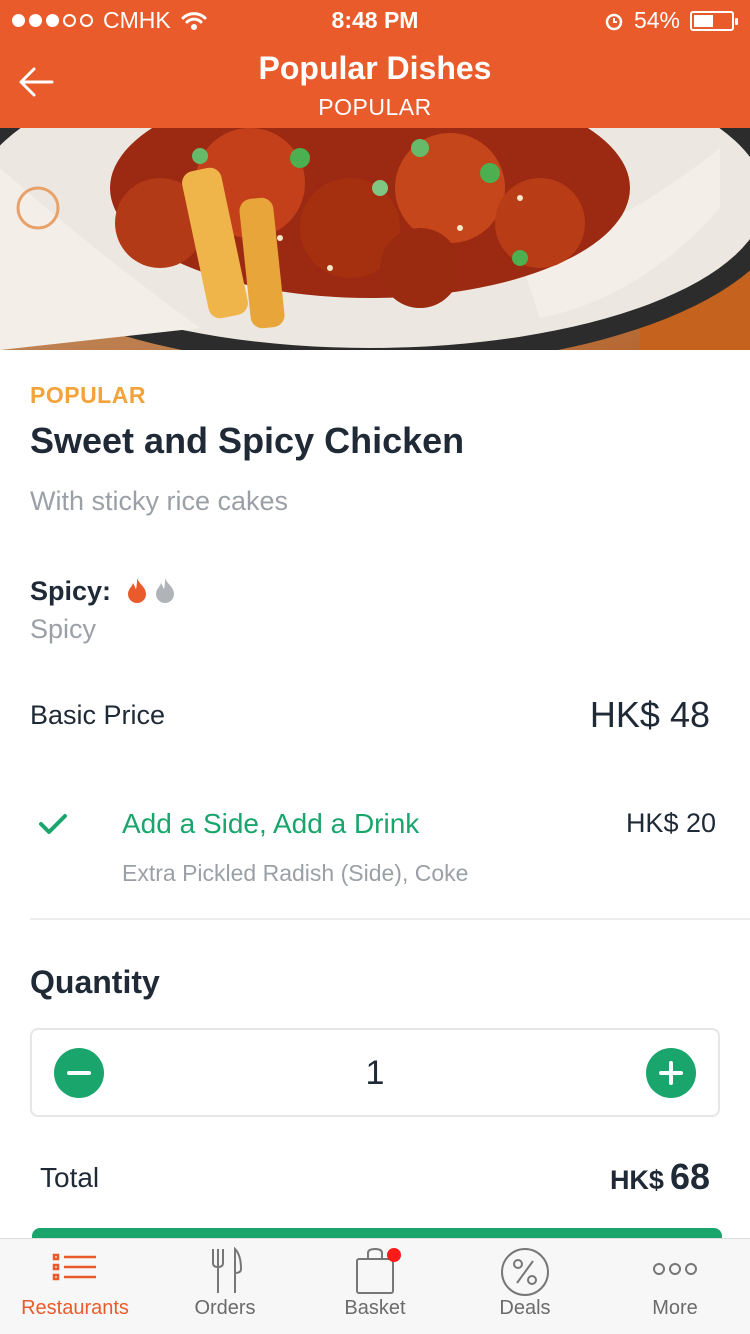  Describe the element at coordinates (225, 1308) in the screenshot. I see `tab-label: Orders` at that location.